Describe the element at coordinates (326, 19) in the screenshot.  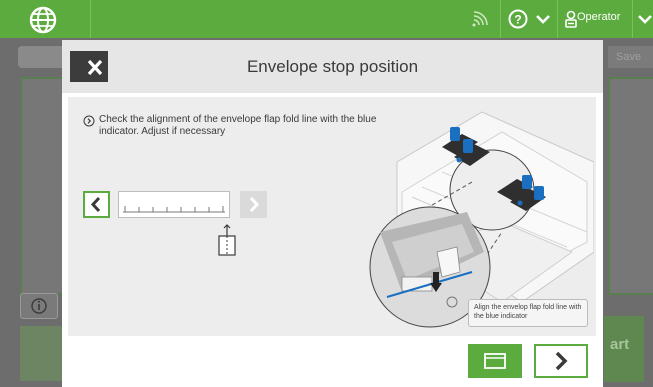
I see `top-bar: ? Operator` at that location.